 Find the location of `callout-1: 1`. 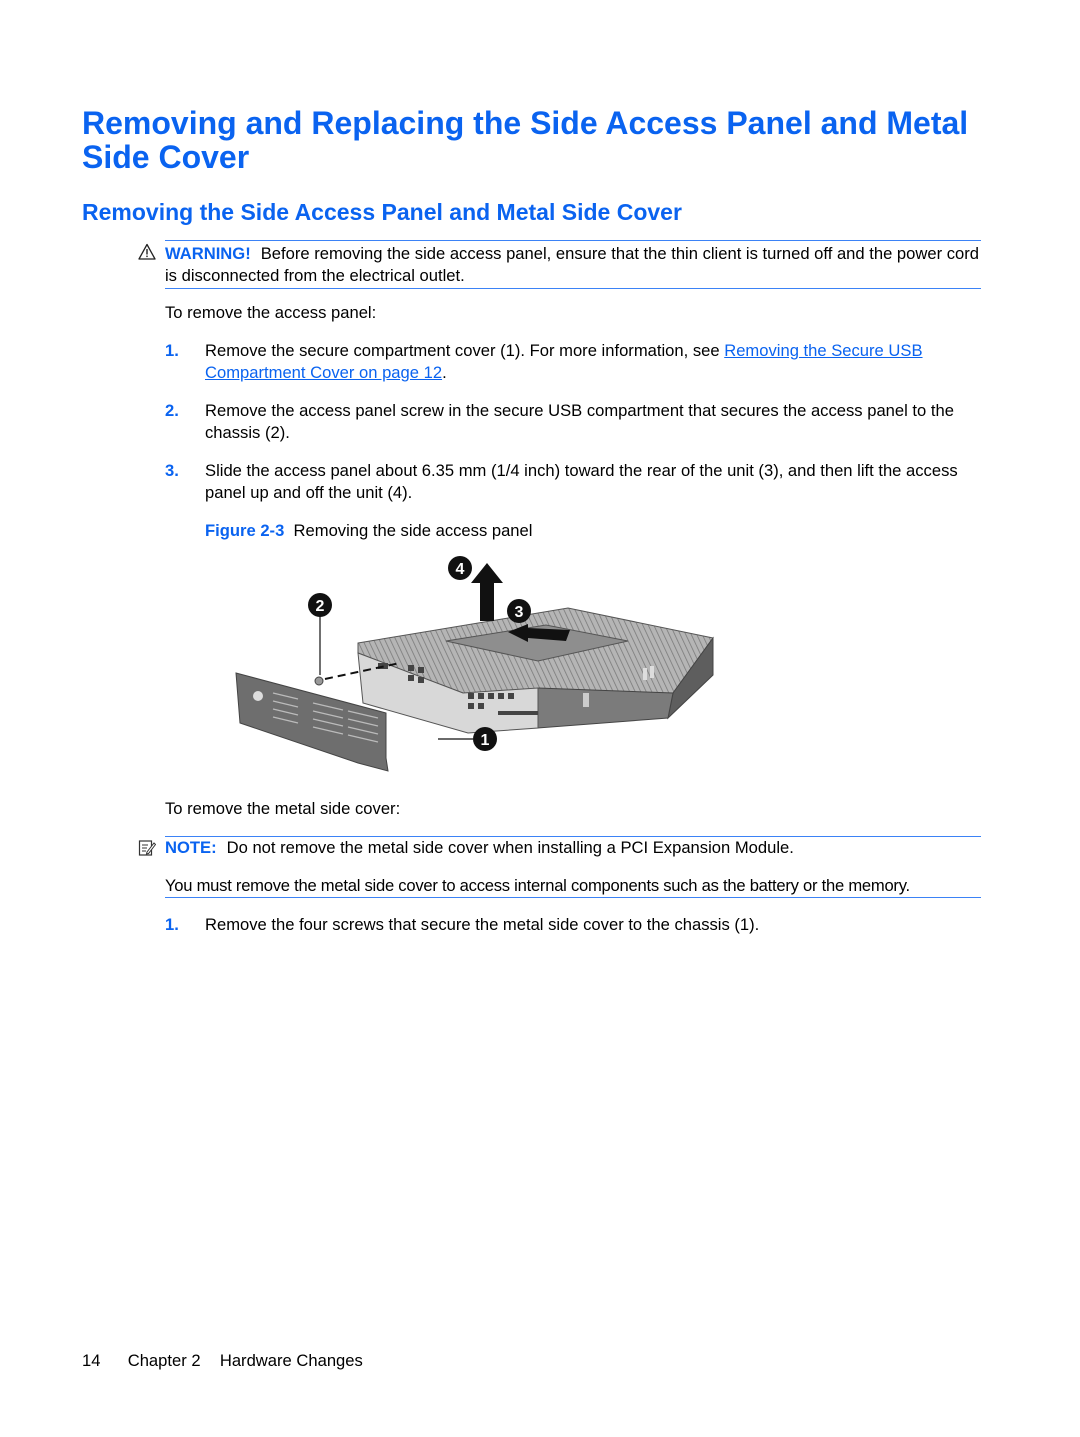

callout-1: 1 is located at coordinates (485, 739).